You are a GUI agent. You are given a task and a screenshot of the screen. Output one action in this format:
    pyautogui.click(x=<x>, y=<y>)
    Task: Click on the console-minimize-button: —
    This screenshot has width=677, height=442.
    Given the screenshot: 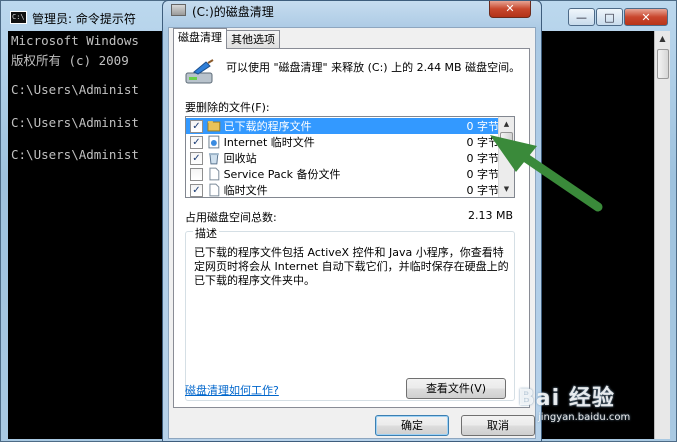 What is the action you would take?
    pyautogui.click(x=581, y=17)
    